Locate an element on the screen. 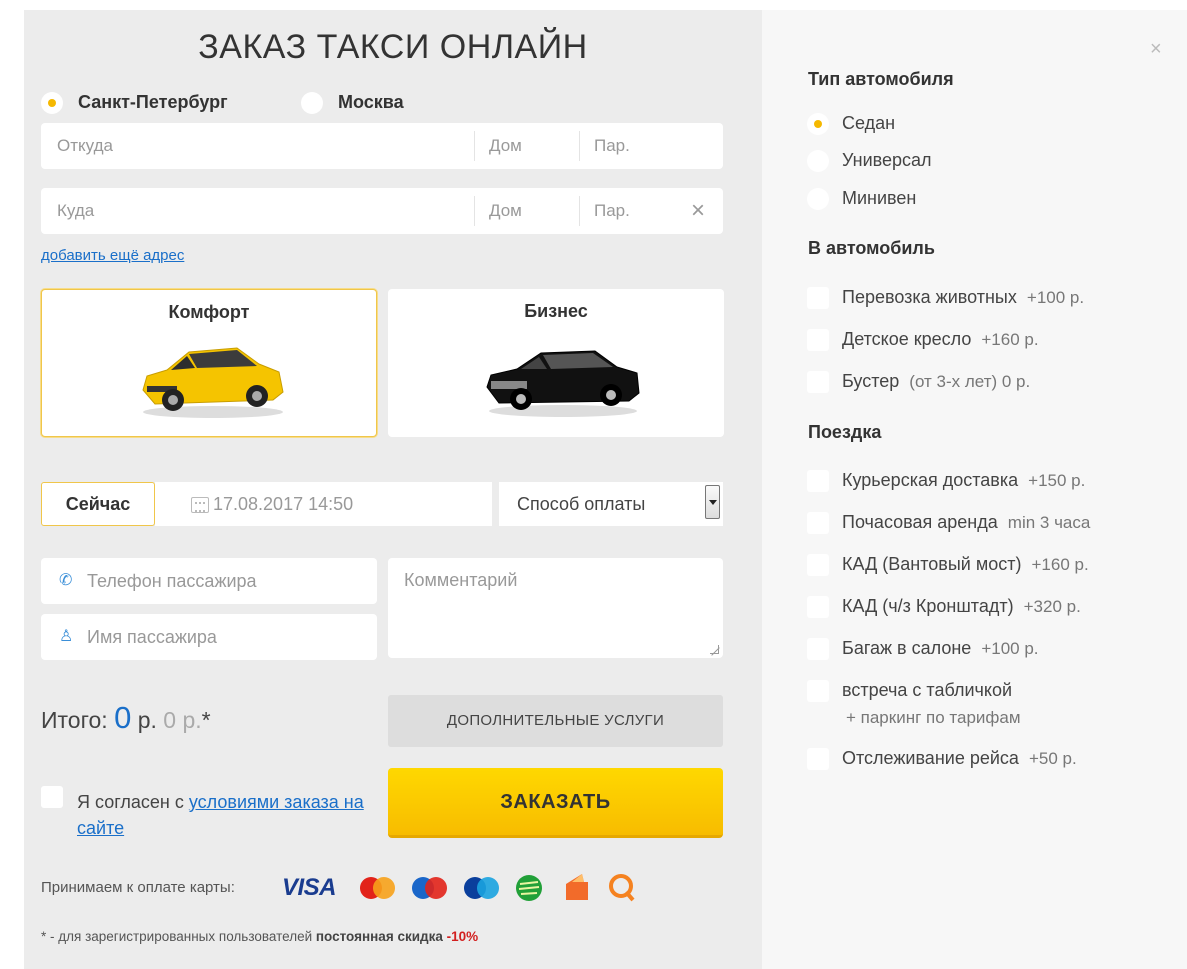  option-label: Багаж в салоне is located at coordinates (907, 648).